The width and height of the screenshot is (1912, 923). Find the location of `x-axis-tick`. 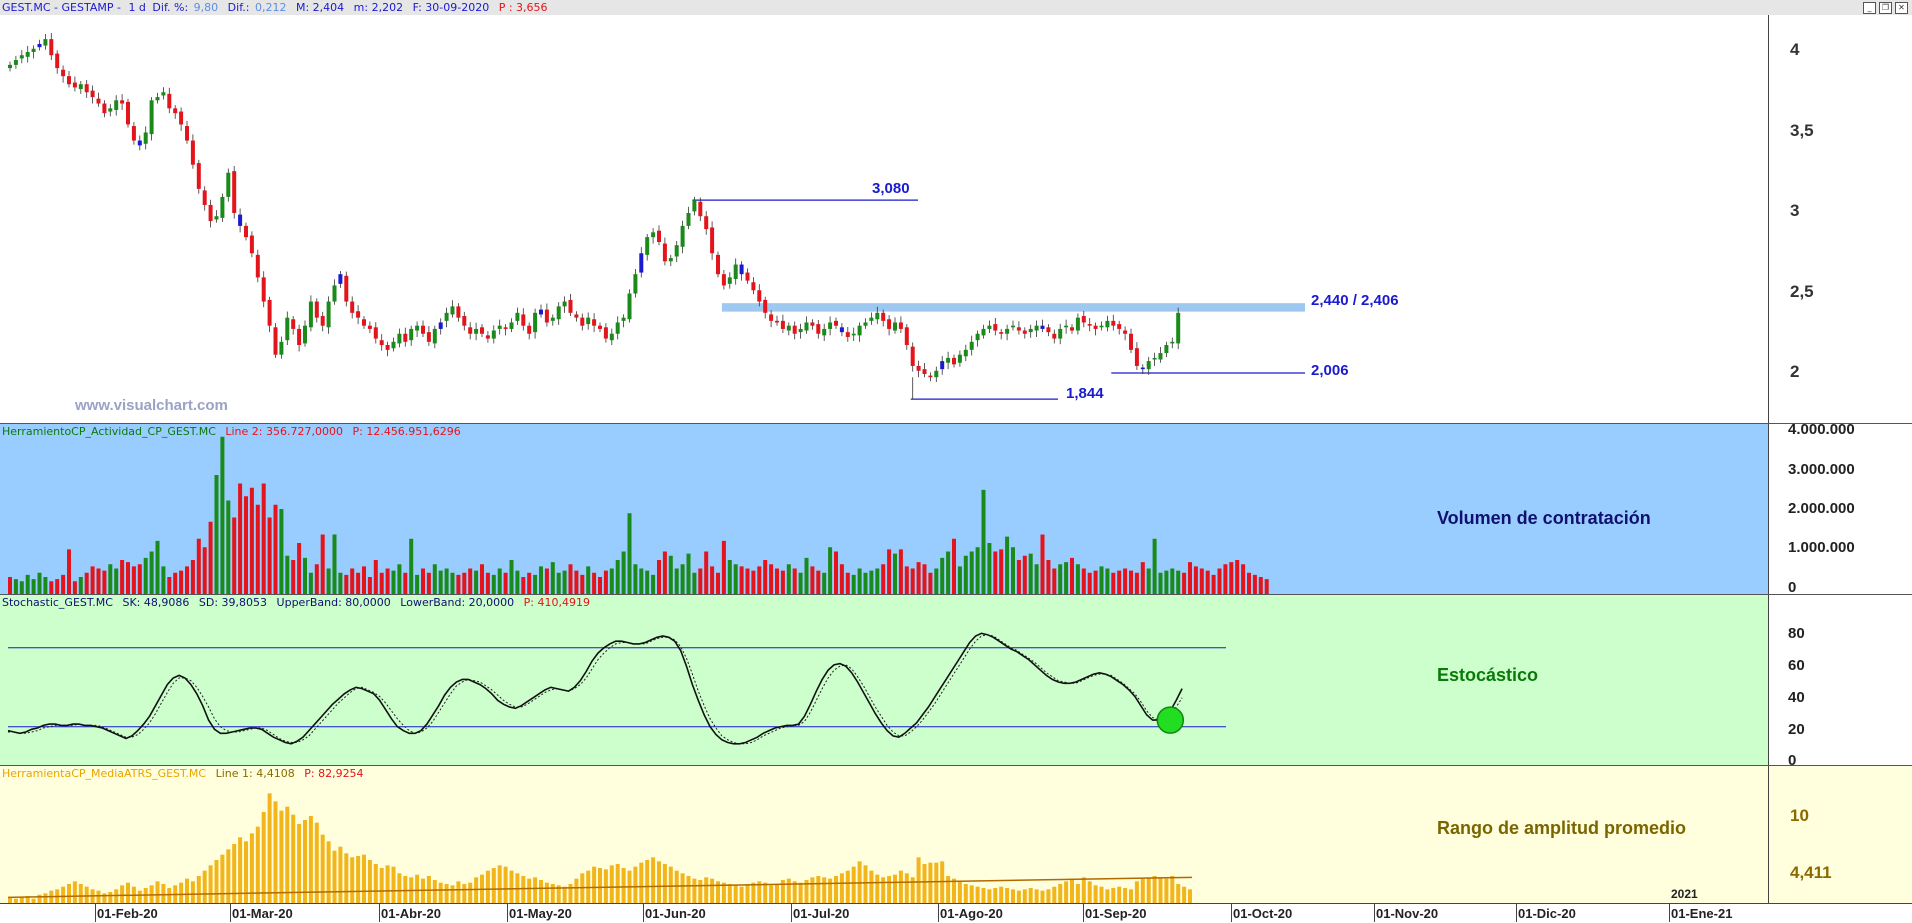

x-axis-tick is located at coordinates (1669, 912).